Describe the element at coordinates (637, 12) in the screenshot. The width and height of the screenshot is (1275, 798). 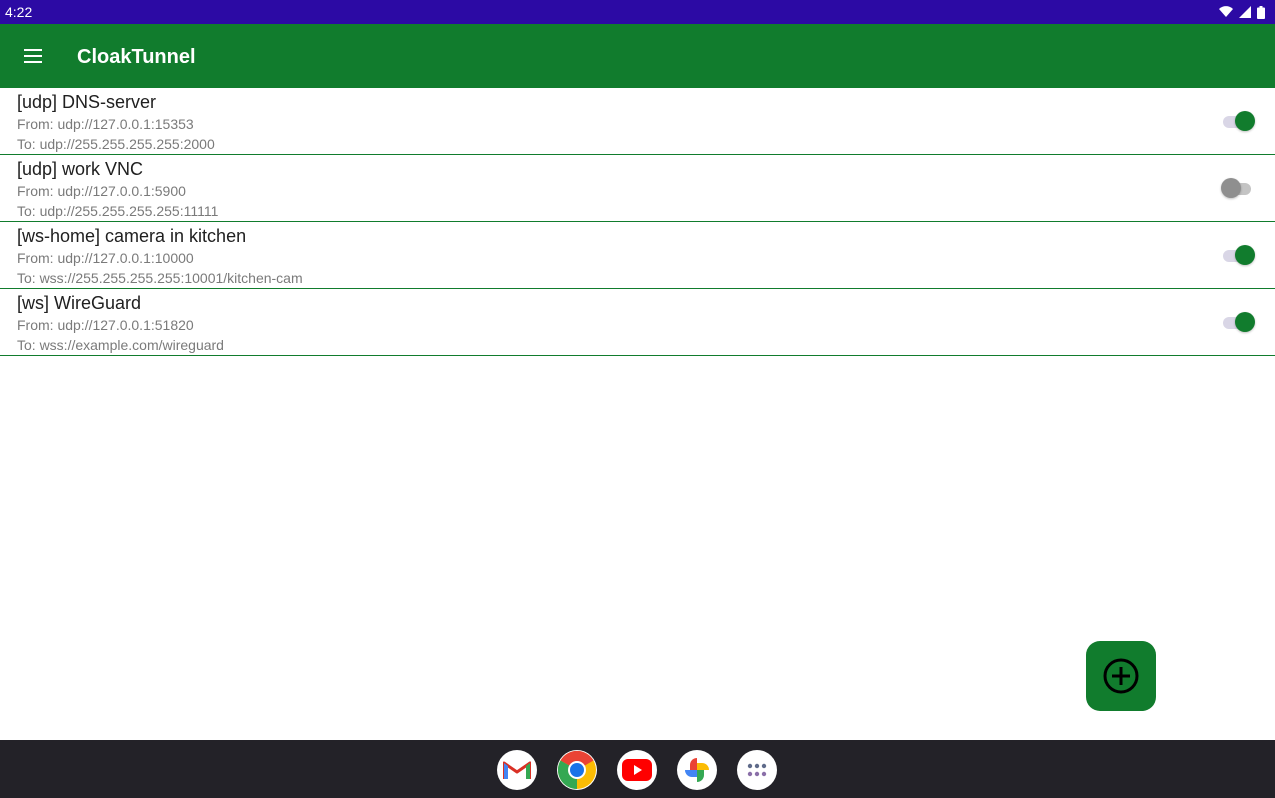
I see `status-bar: 4:22` at that location.